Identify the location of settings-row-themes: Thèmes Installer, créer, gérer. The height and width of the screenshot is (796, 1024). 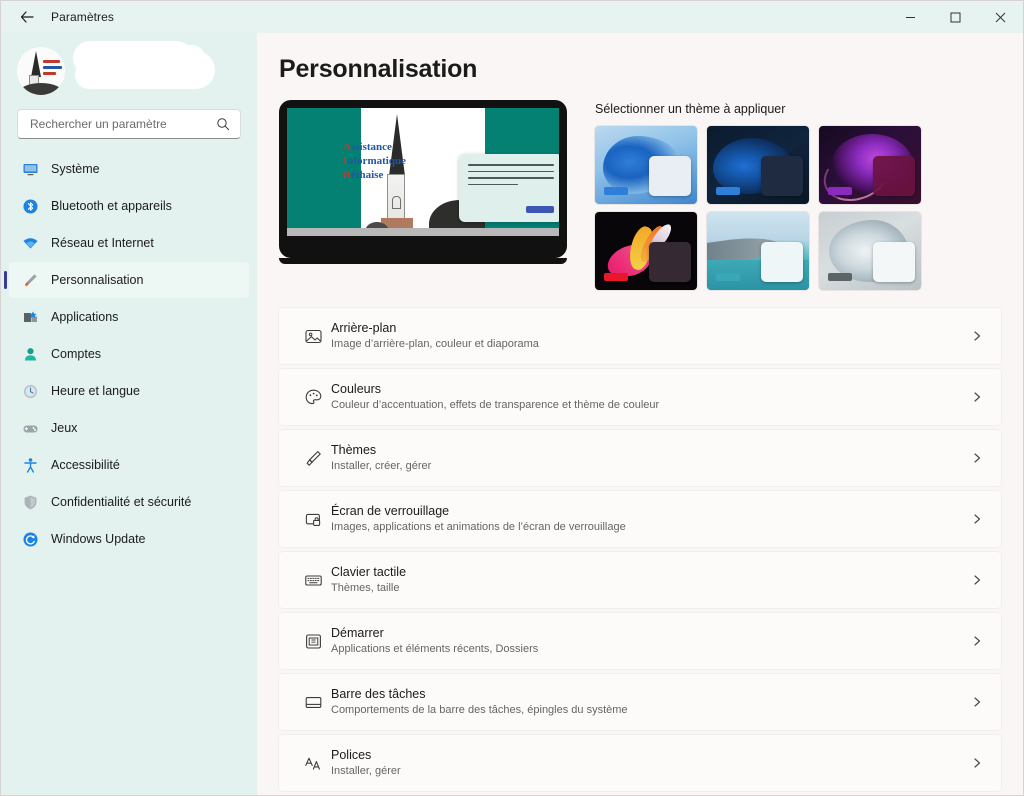
(640, 458).